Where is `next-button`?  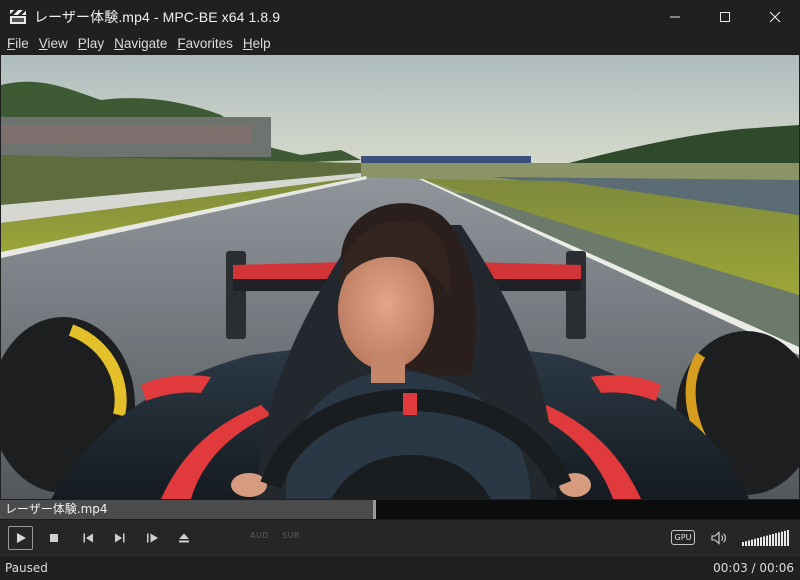
next-button is located at coordinates (120, 538).